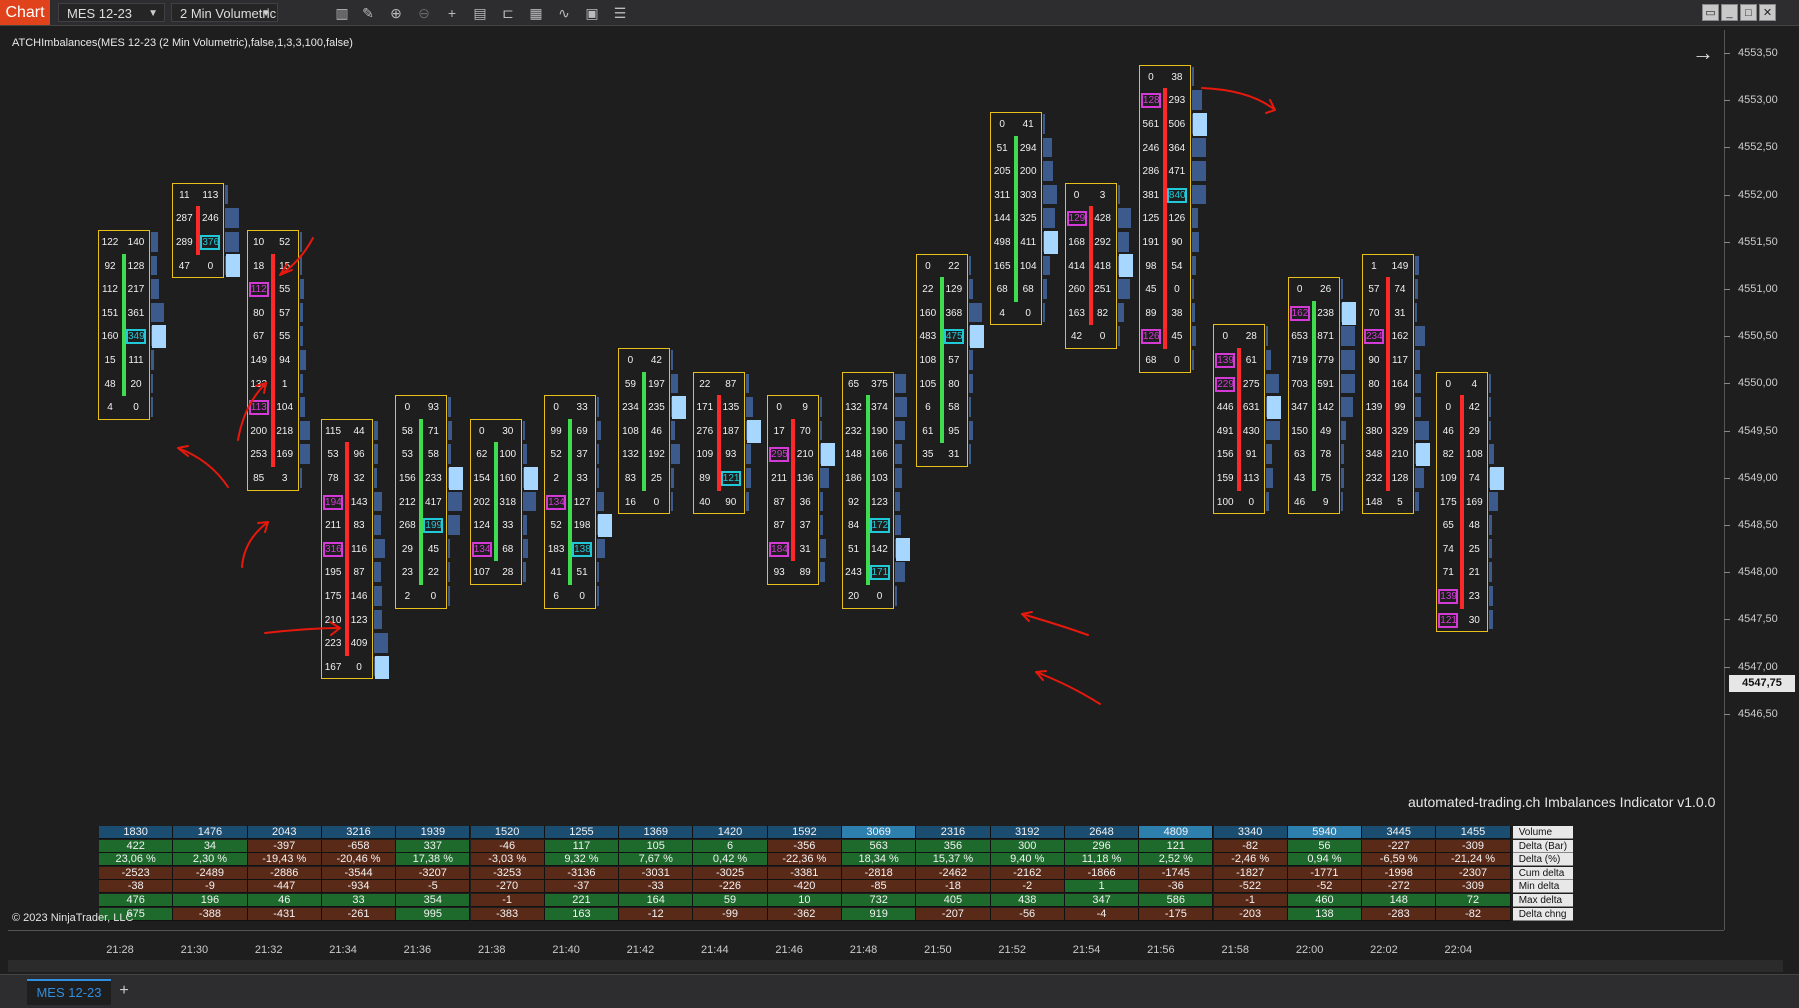  I want to click on instrument-selector: MES 12-23 ▼, so click(111, 12).